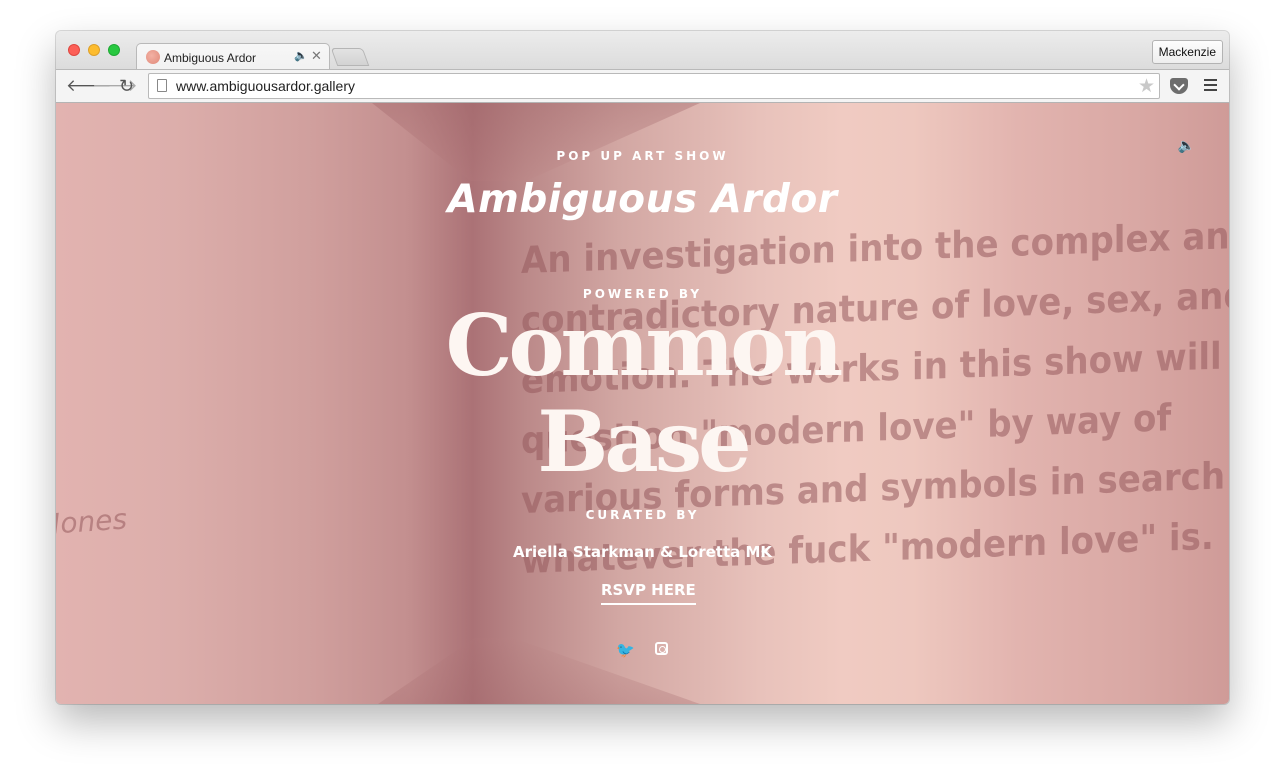 The width and height of the screenshot is (1285, 784). Describe the element at coordinates (114, 50) in the screenshot. I see `maximize-window-button` at that location.